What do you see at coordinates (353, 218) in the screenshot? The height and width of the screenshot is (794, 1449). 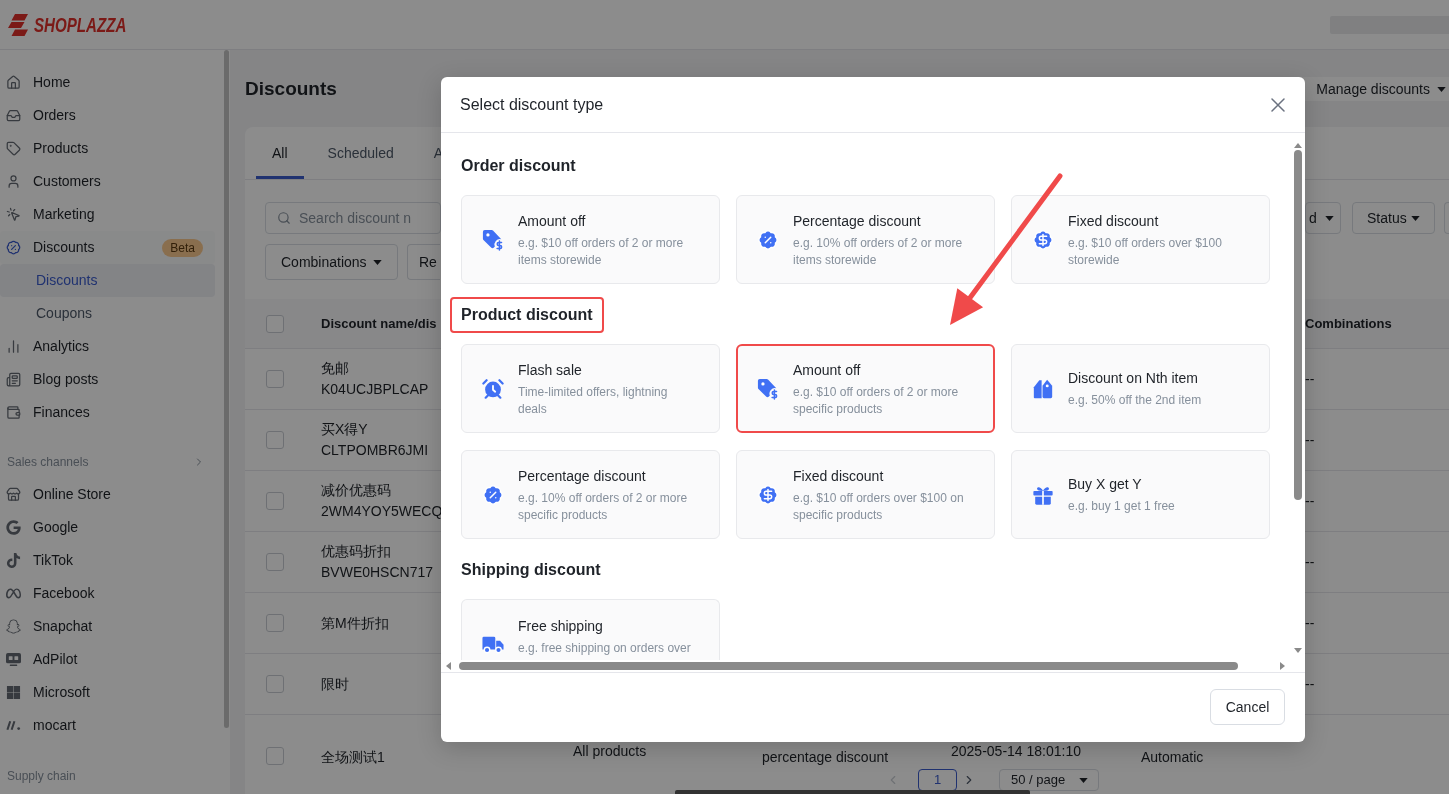 I see `search-field: Search discount n` at bounding box center [353, 218].